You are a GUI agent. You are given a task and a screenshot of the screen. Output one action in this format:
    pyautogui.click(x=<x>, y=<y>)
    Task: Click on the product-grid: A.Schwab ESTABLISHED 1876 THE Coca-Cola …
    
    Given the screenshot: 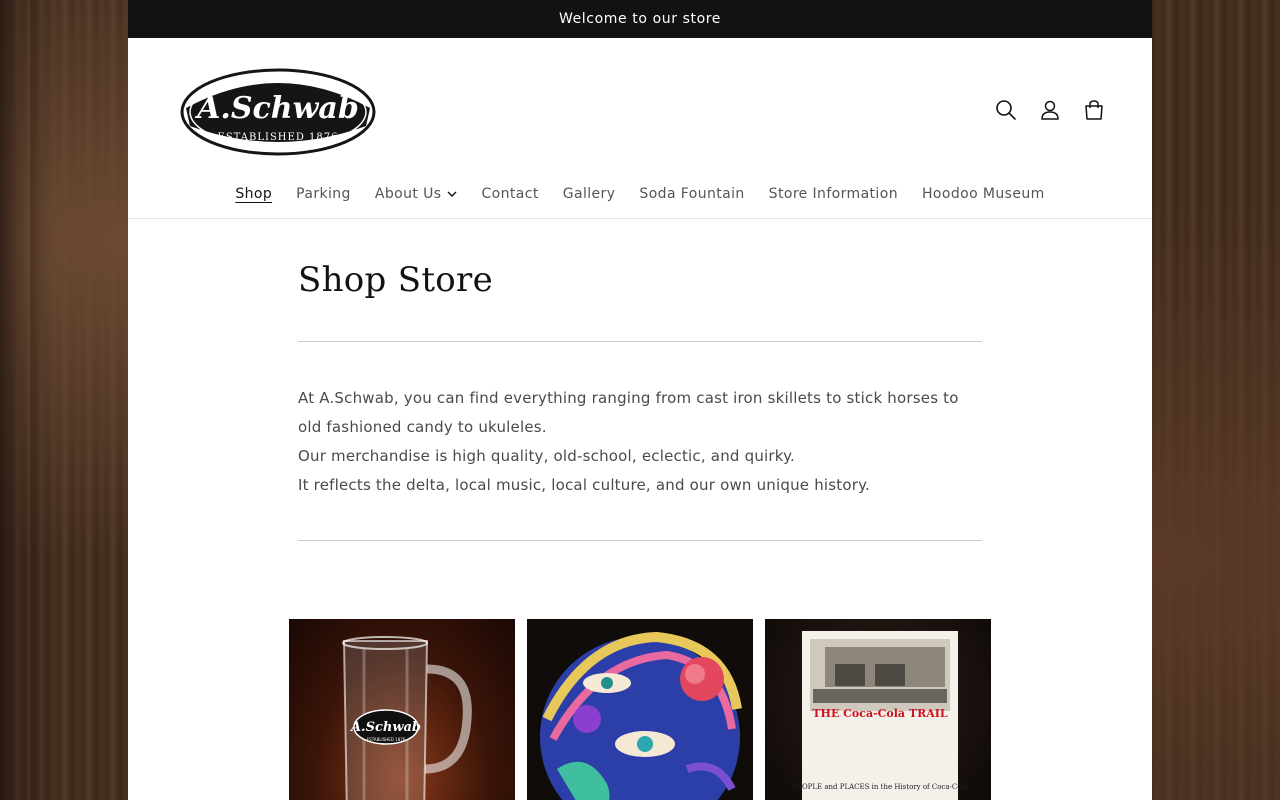 What is the action you would take?
    pyautogui.click(x=640, y=709)
    